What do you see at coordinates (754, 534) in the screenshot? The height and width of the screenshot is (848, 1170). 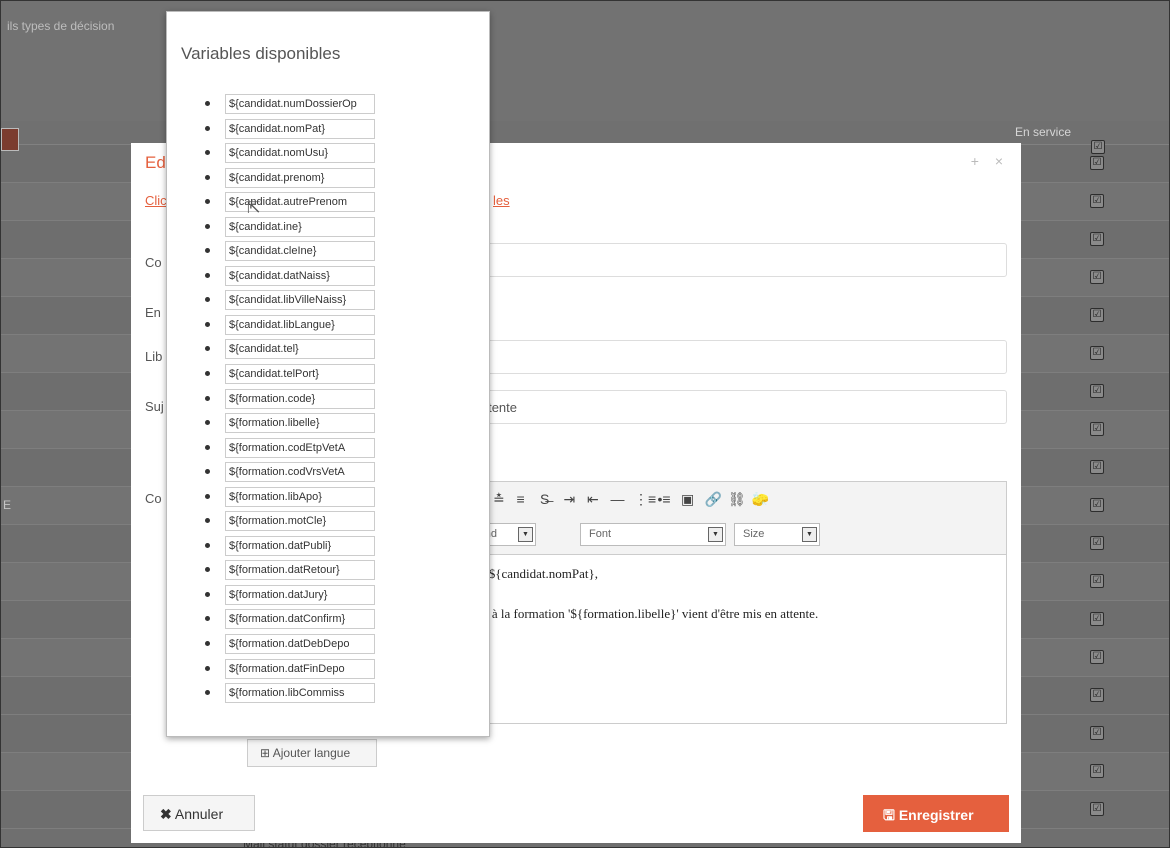 I see `size-select-label: Size` at bounding box center [754, 534].